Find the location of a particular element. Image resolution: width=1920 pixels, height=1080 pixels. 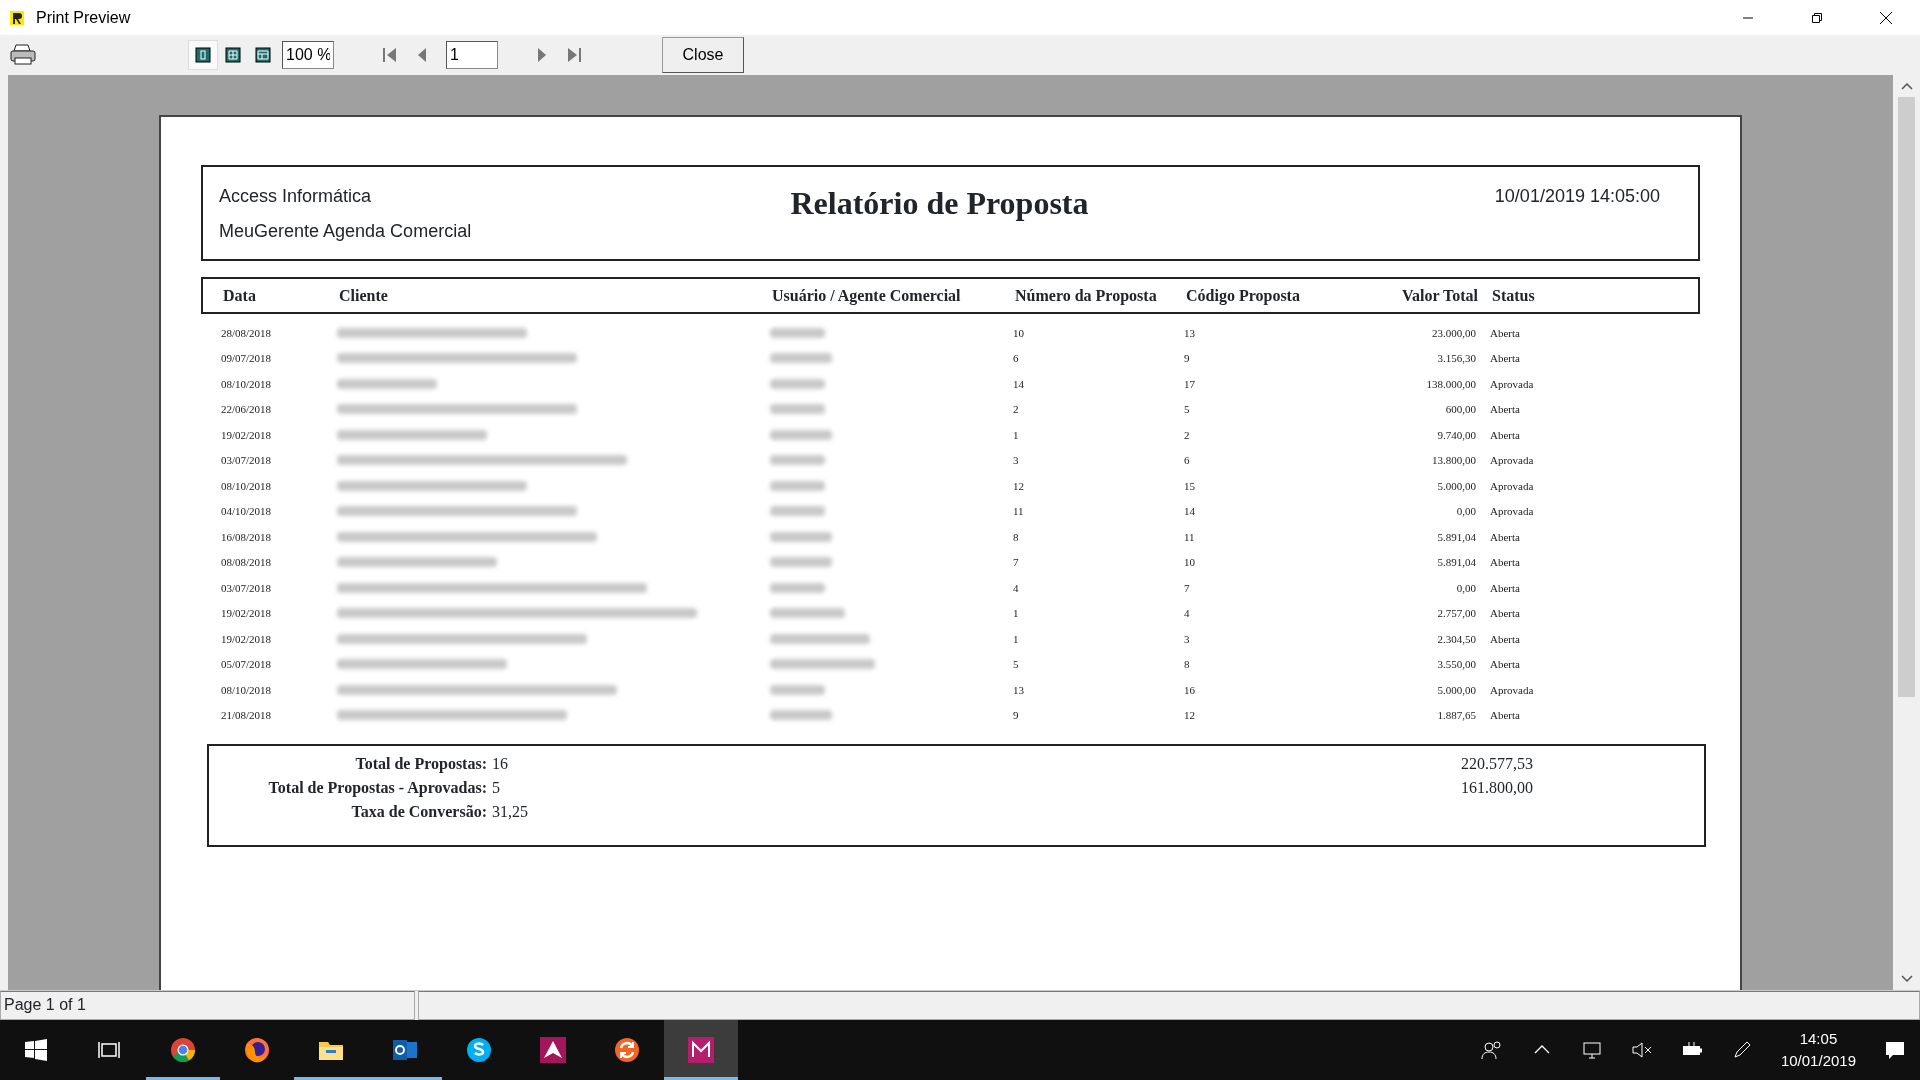

people-icon is located at coordinates (1491, 1050).